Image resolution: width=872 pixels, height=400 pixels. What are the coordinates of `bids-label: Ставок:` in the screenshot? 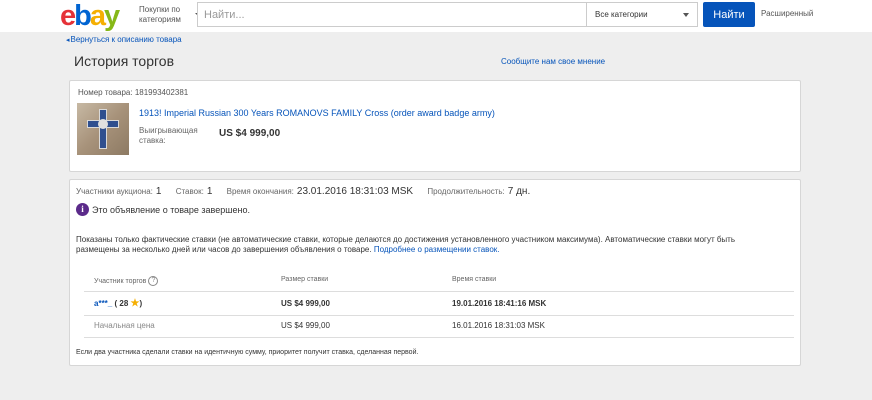 It's located at (189, 191).